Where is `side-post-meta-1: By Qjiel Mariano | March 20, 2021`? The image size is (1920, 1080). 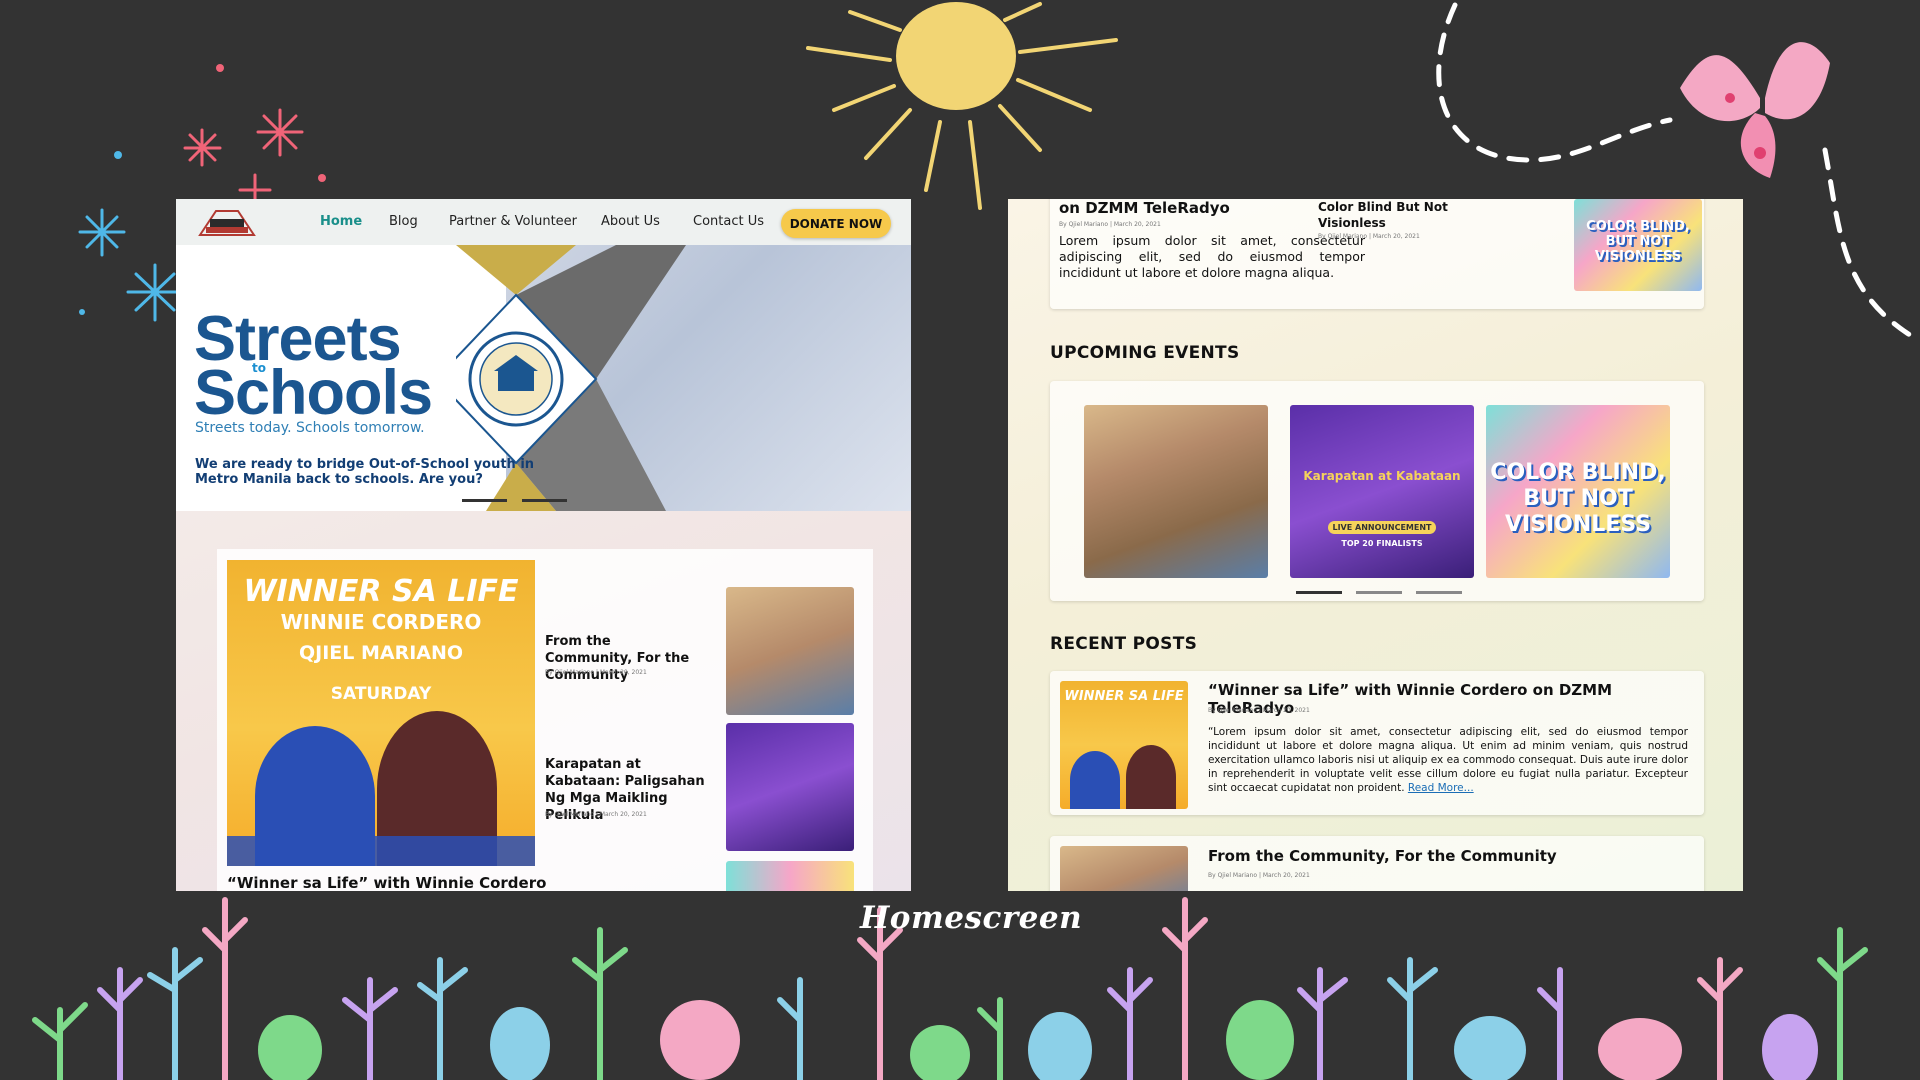
side-post-meta-1: By Qjiel Mariano | March 20, 2021 is located at coordinates (596, 672).